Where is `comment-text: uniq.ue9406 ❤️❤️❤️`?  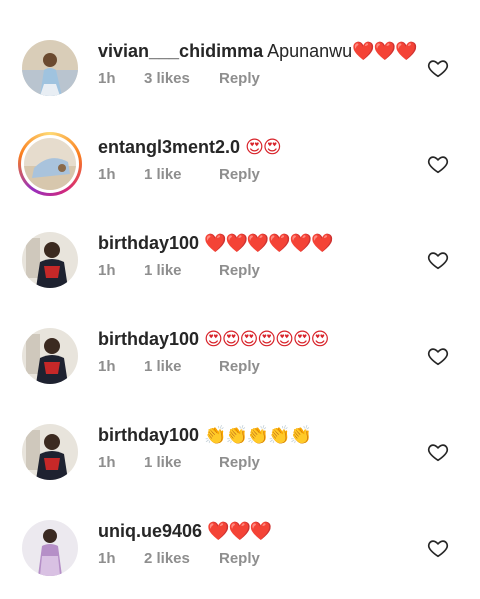
comment-text: uniq.ue9406 ❤️❤️❤️ is located at coordinates (185, 531).